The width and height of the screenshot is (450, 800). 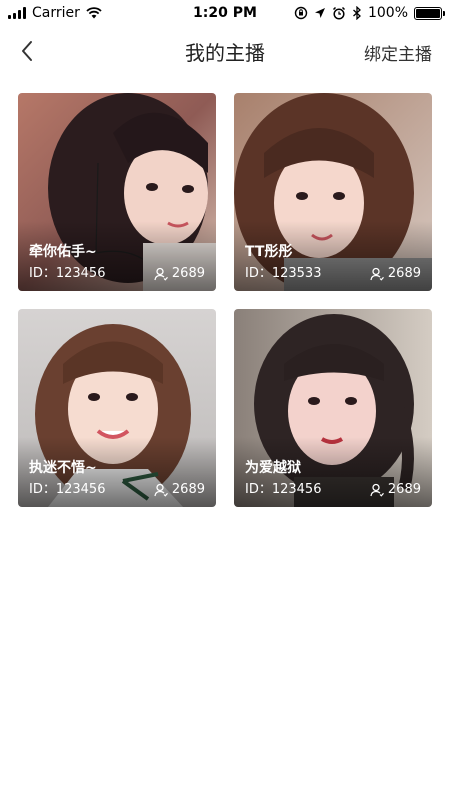 I want to click on location-icon, so click(x=319, y=13).